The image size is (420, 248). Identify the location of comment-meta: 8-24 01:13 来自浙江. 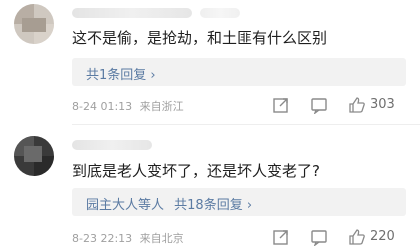
(130, 106).